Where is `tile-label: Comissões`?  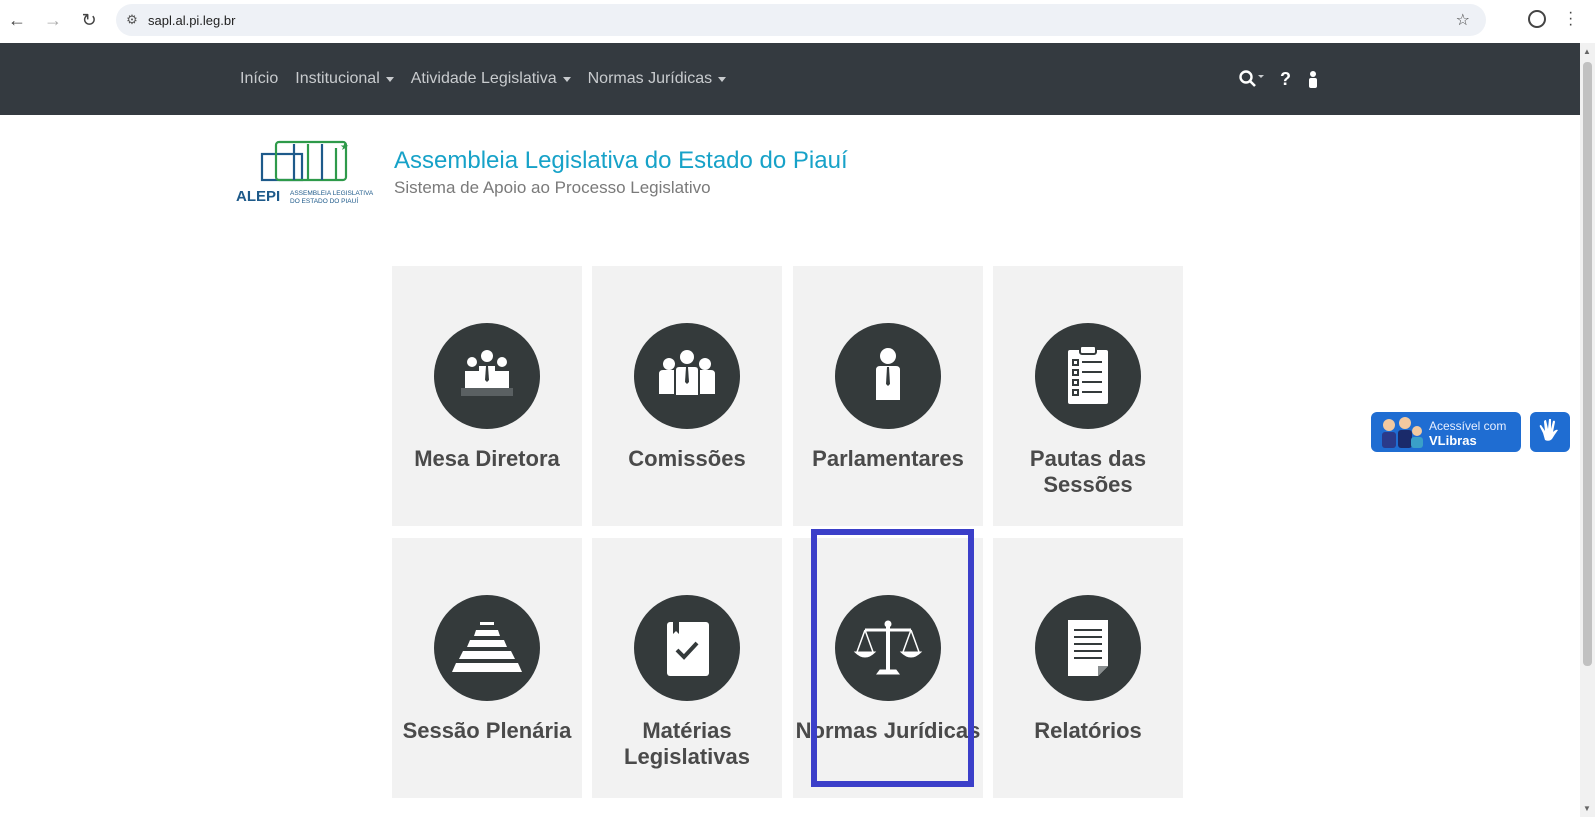 tile-label: Comissões is located at coordinates (687, 458).